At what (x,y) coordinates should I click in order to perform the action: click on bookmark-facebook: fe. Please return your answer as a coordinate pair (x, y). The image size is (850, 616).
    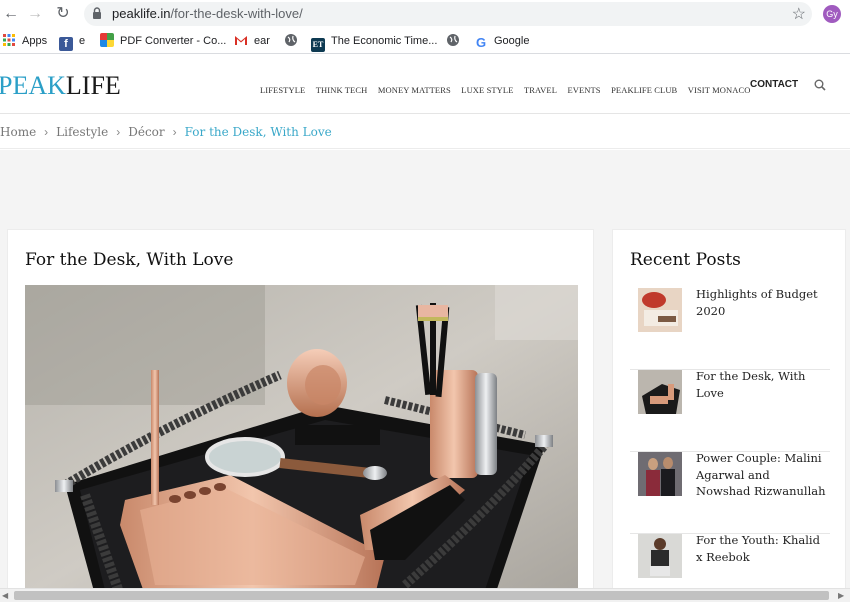
    Looking at the image, I should click on (72, 42).